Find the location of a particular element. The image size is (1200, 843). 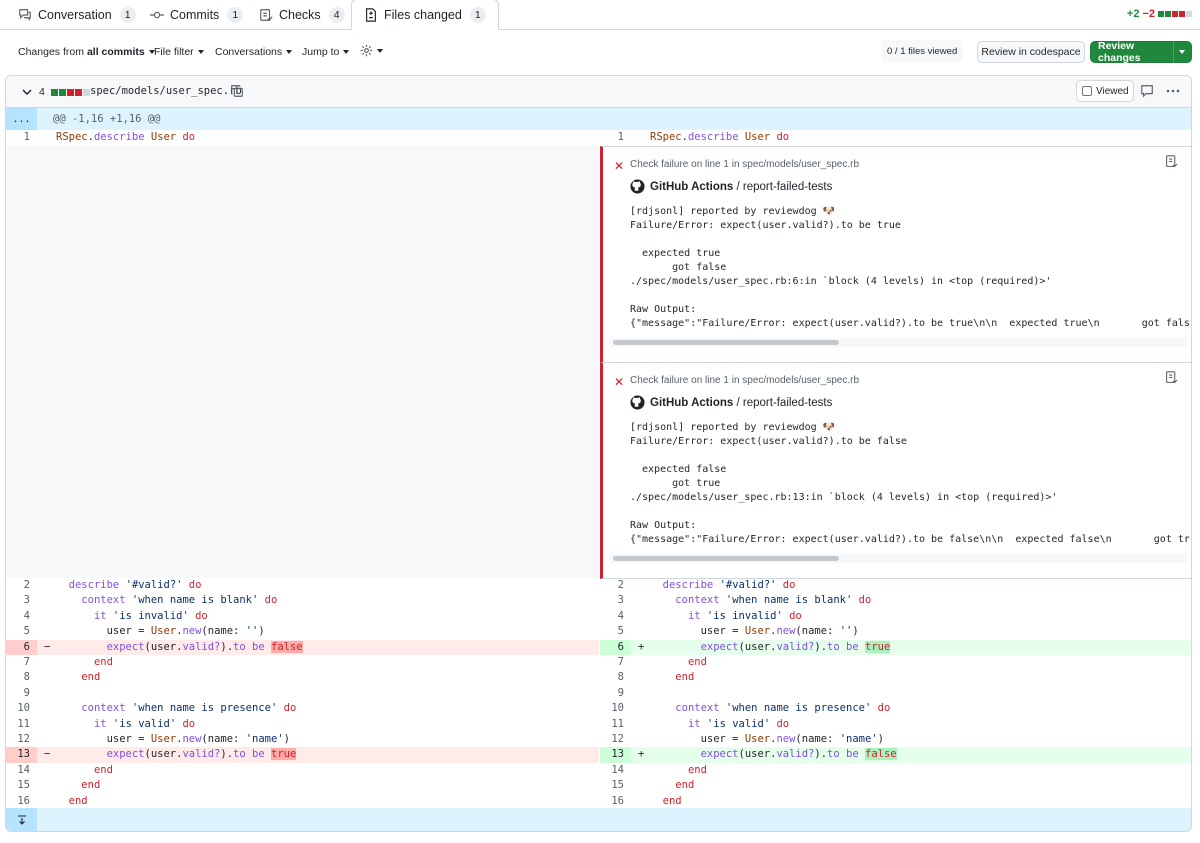

jump-to-dropdown: Jump to is located at coordinates (326, 52).